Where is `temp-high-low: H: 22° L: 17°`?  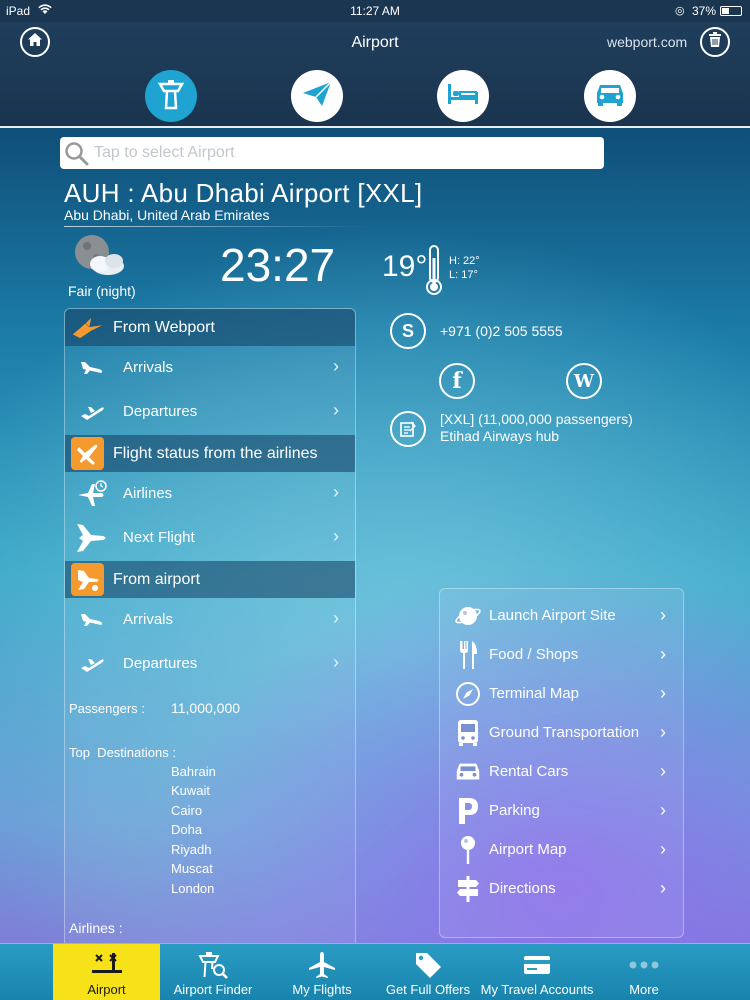
temp-high-low: H: 22° L: 17° is located at coordinates (464, 268).